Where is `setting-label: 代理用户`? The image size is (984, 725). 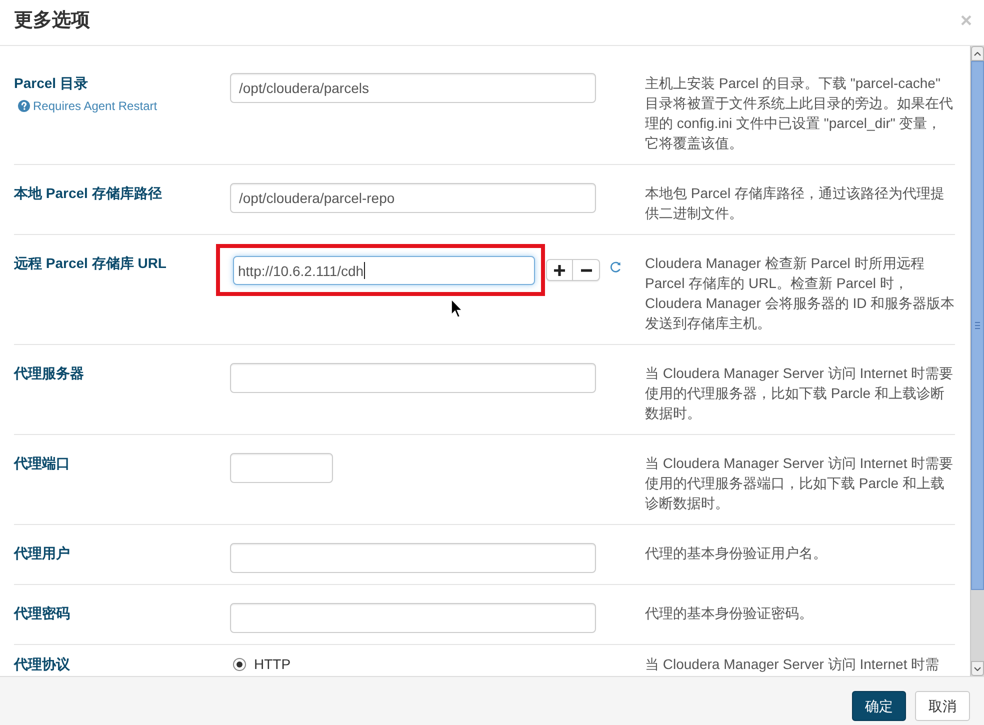
setting-label: 代理用户 is located at coordinates (42, 553).